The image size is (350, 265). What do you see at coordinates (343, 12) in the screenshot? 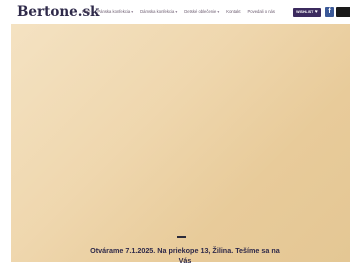
I see `instagram-button` at bounding box center [343, 12].